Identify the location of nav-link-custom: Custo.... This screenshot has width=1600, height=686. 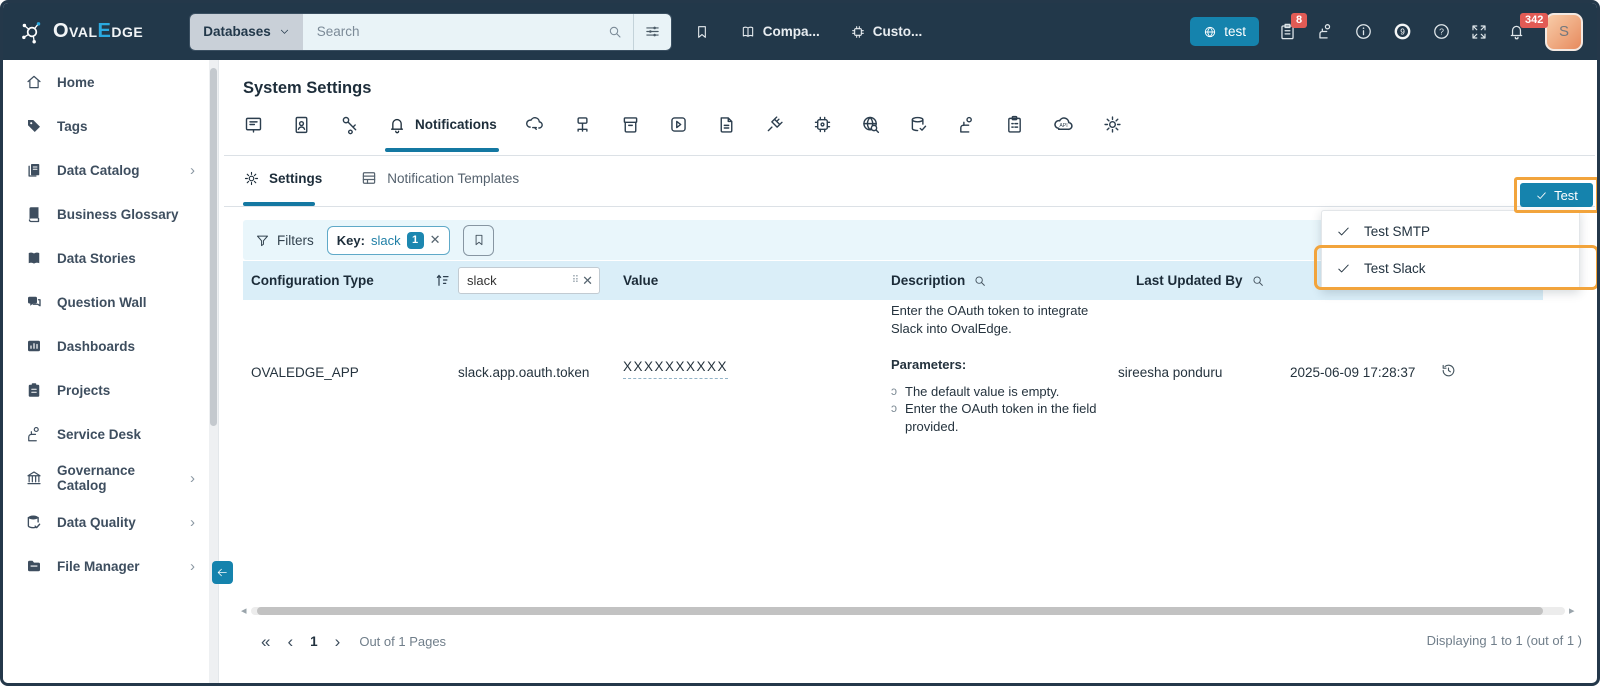
(886, 32).